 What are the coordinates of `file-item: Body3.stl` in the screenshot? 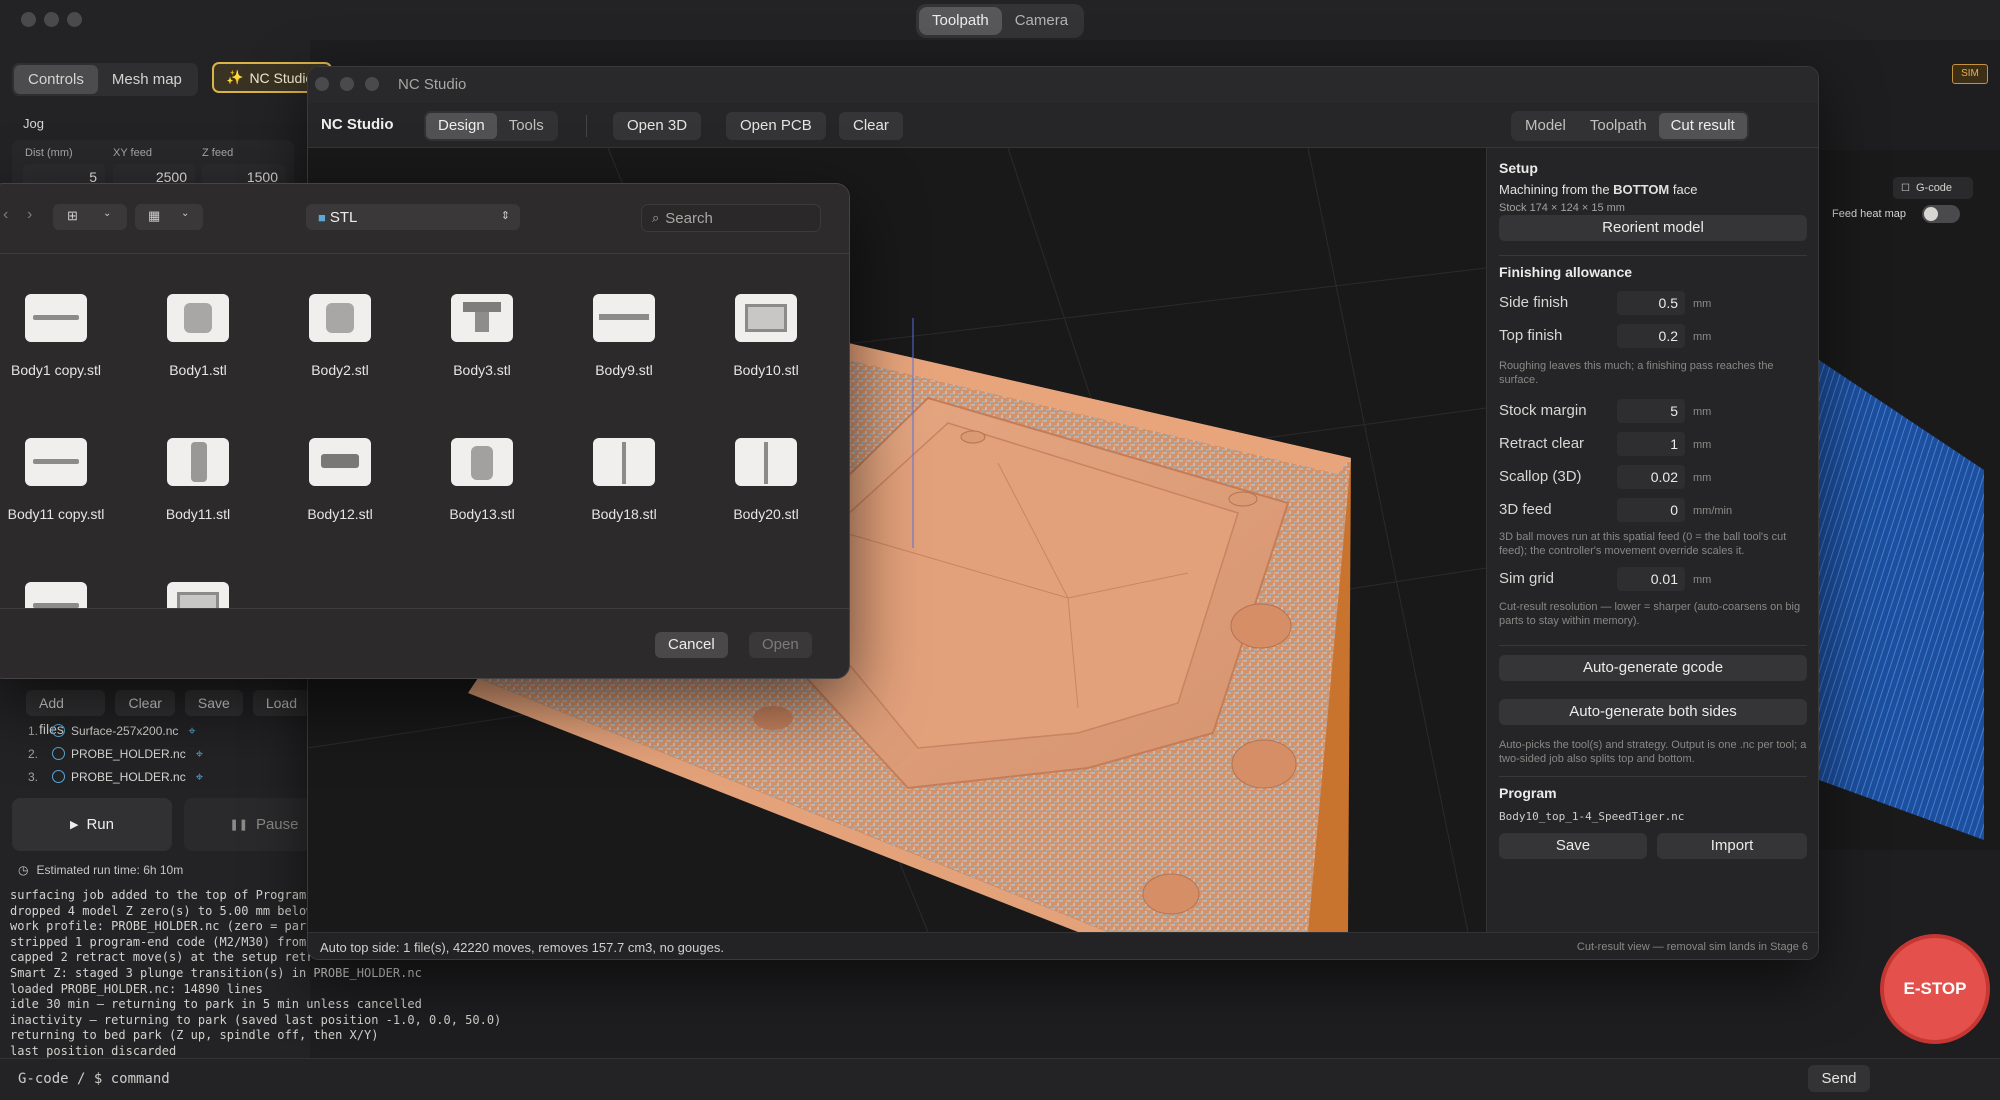 It's located at (482, 336).